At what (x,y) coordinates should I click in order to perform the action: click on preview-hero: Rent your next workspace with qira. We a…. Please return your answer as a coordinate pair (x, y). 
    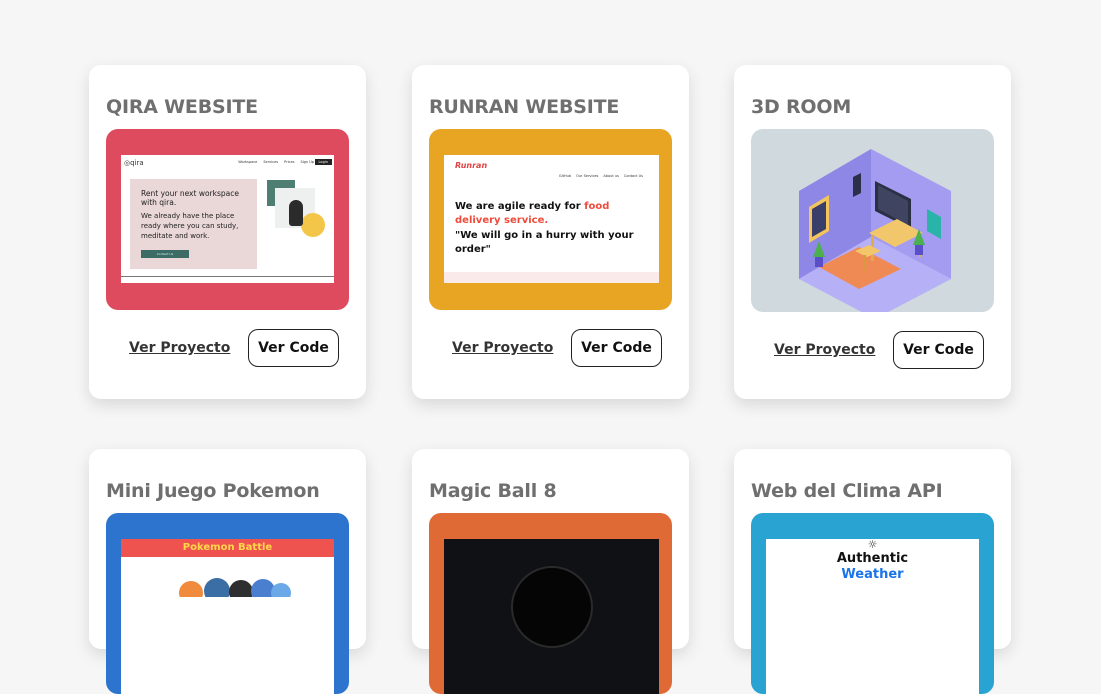
    Looking at the image, I should click on (193, 224).